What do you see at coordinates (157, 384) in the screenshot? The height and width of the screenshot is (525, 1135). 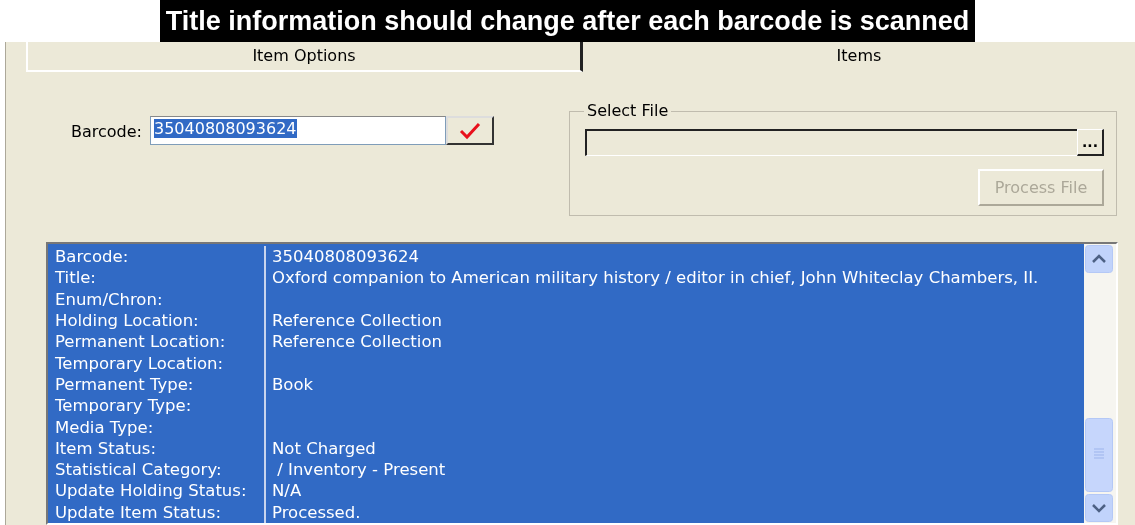 I see `field-label: Permanent Type:` at bounding box center [157, 384].